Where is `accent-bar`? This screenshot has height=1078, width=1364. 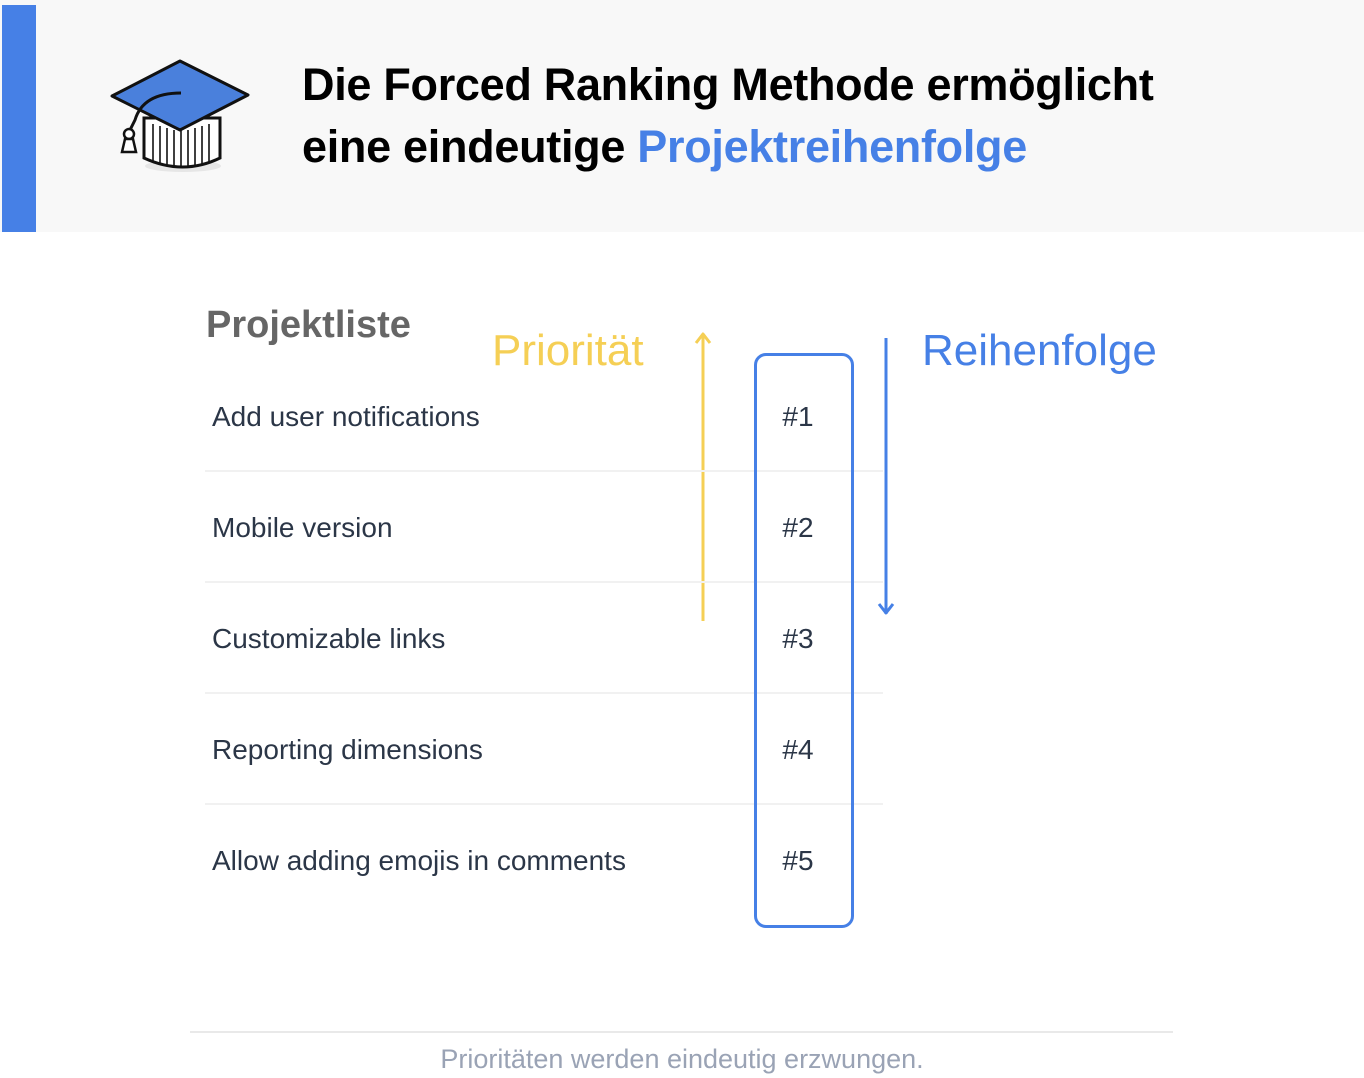 accent-bar is located at coordinates (19, 118).